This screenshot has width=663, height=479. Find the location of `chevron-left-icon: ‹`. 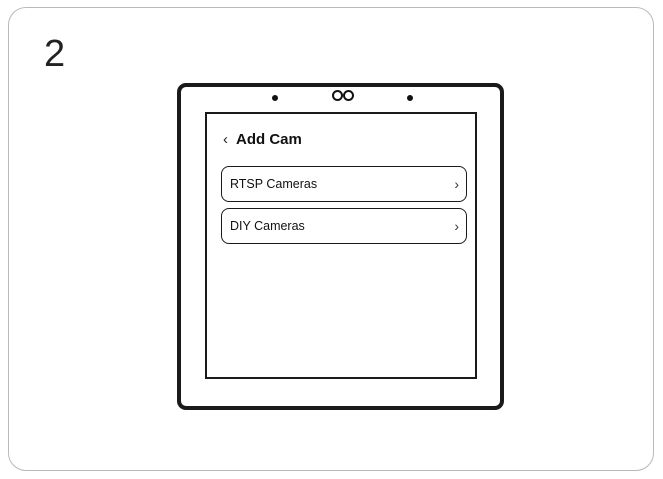

chevron-left-icon: ‹ is located at coordinates (225, 140).